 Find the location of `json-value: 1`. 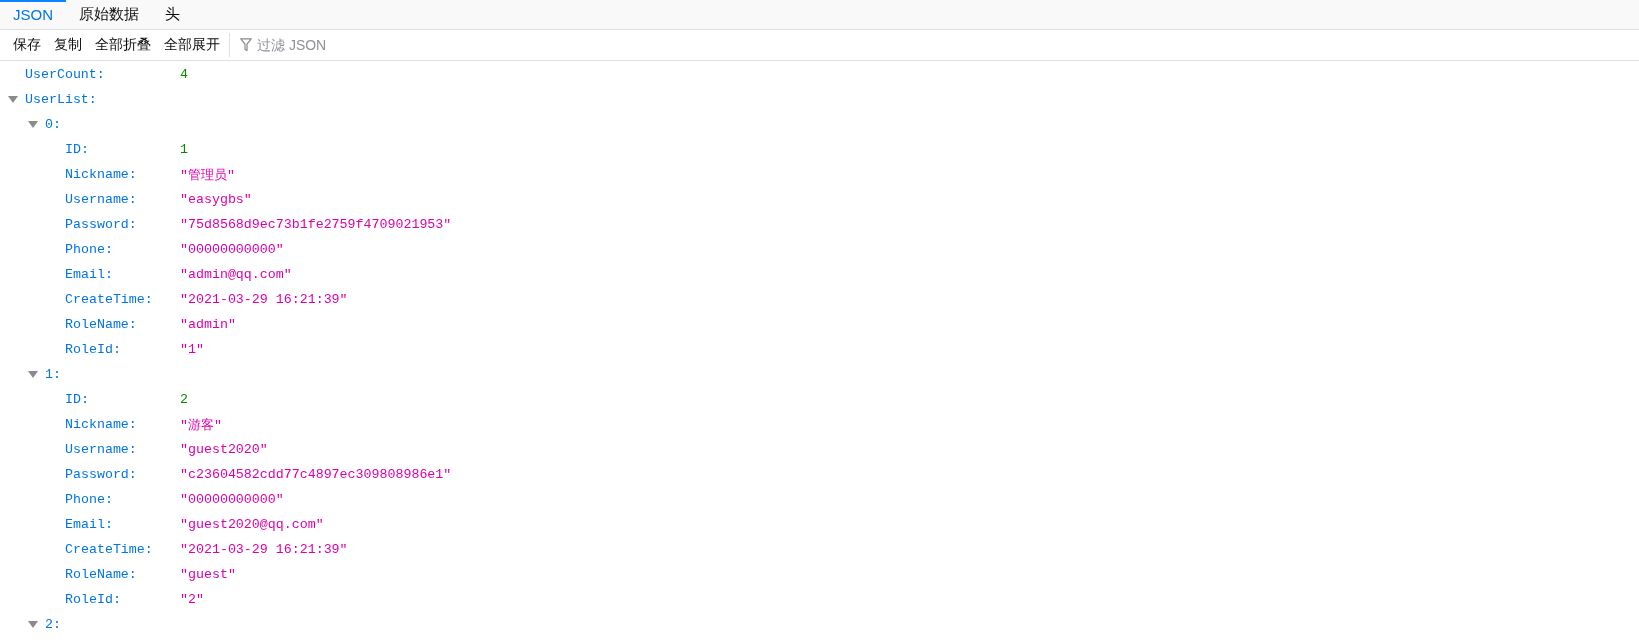

json-value: 1 is located at coordinates (184, 149).